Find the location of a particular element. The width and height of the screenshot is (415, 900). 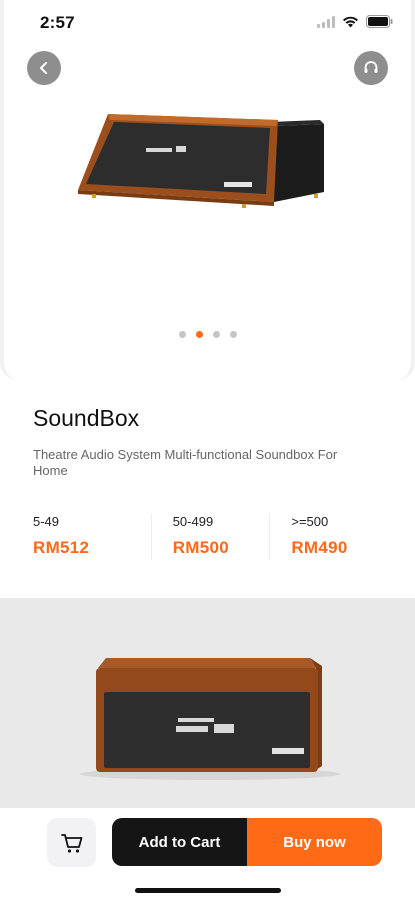

back-button is located at coordinates (44, 68).